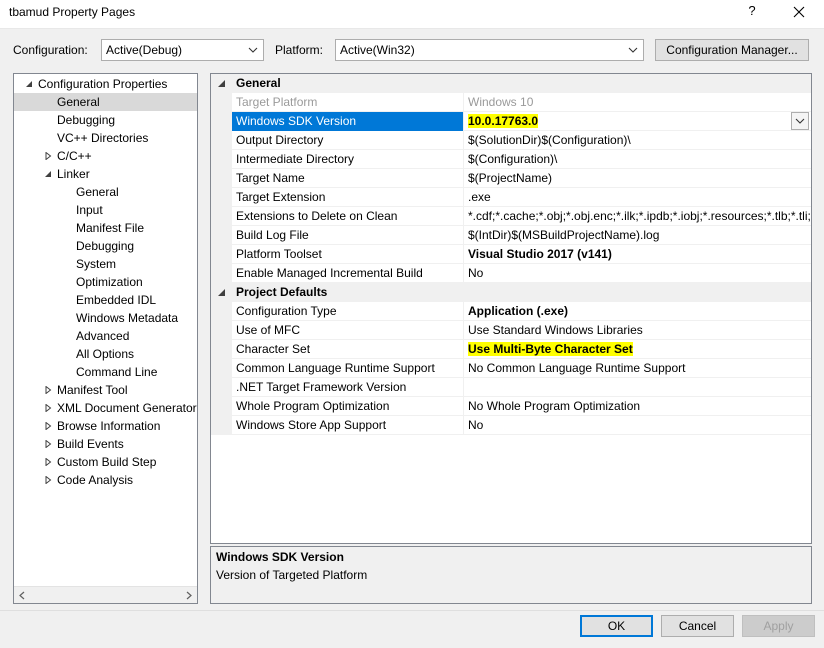  I want to click on property-row: Use of MFC Use Standard Windows Libraries, so click(511, 330).